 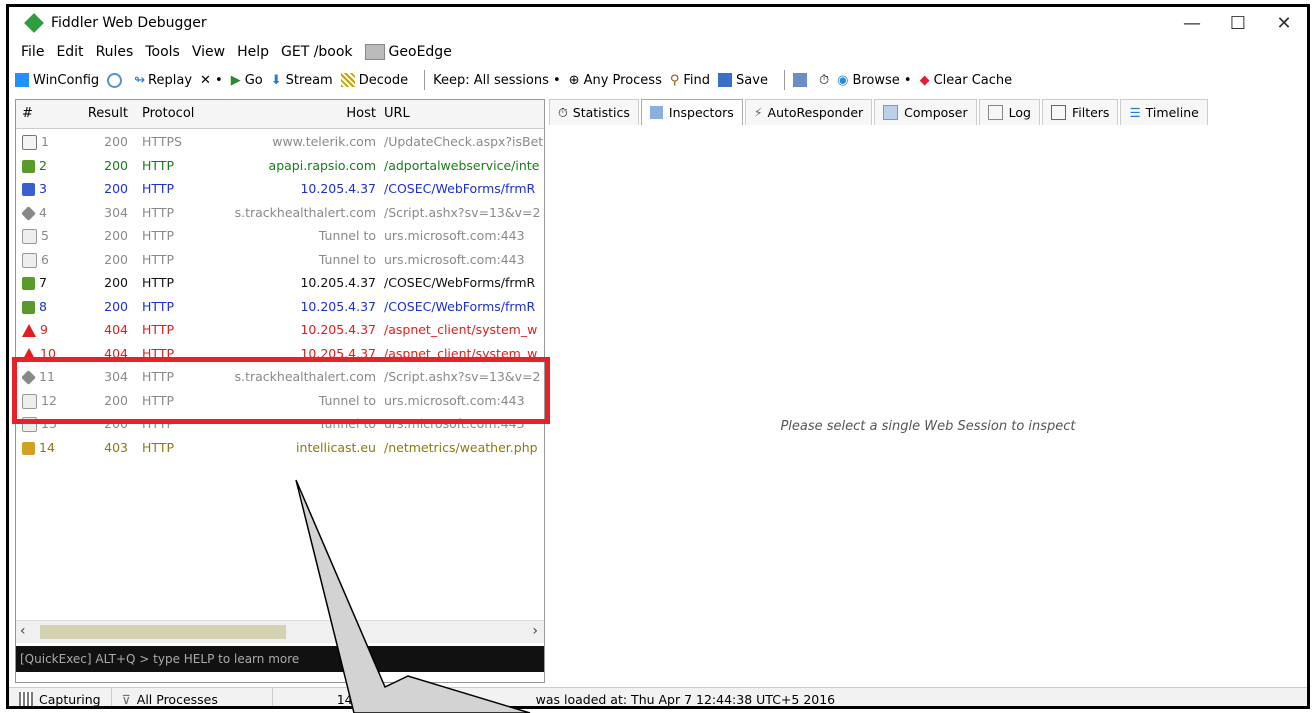 What do you see at coordinates (116, 447) in the screenshot?
I see `session-result: 403` at bounding box center [116, 447].